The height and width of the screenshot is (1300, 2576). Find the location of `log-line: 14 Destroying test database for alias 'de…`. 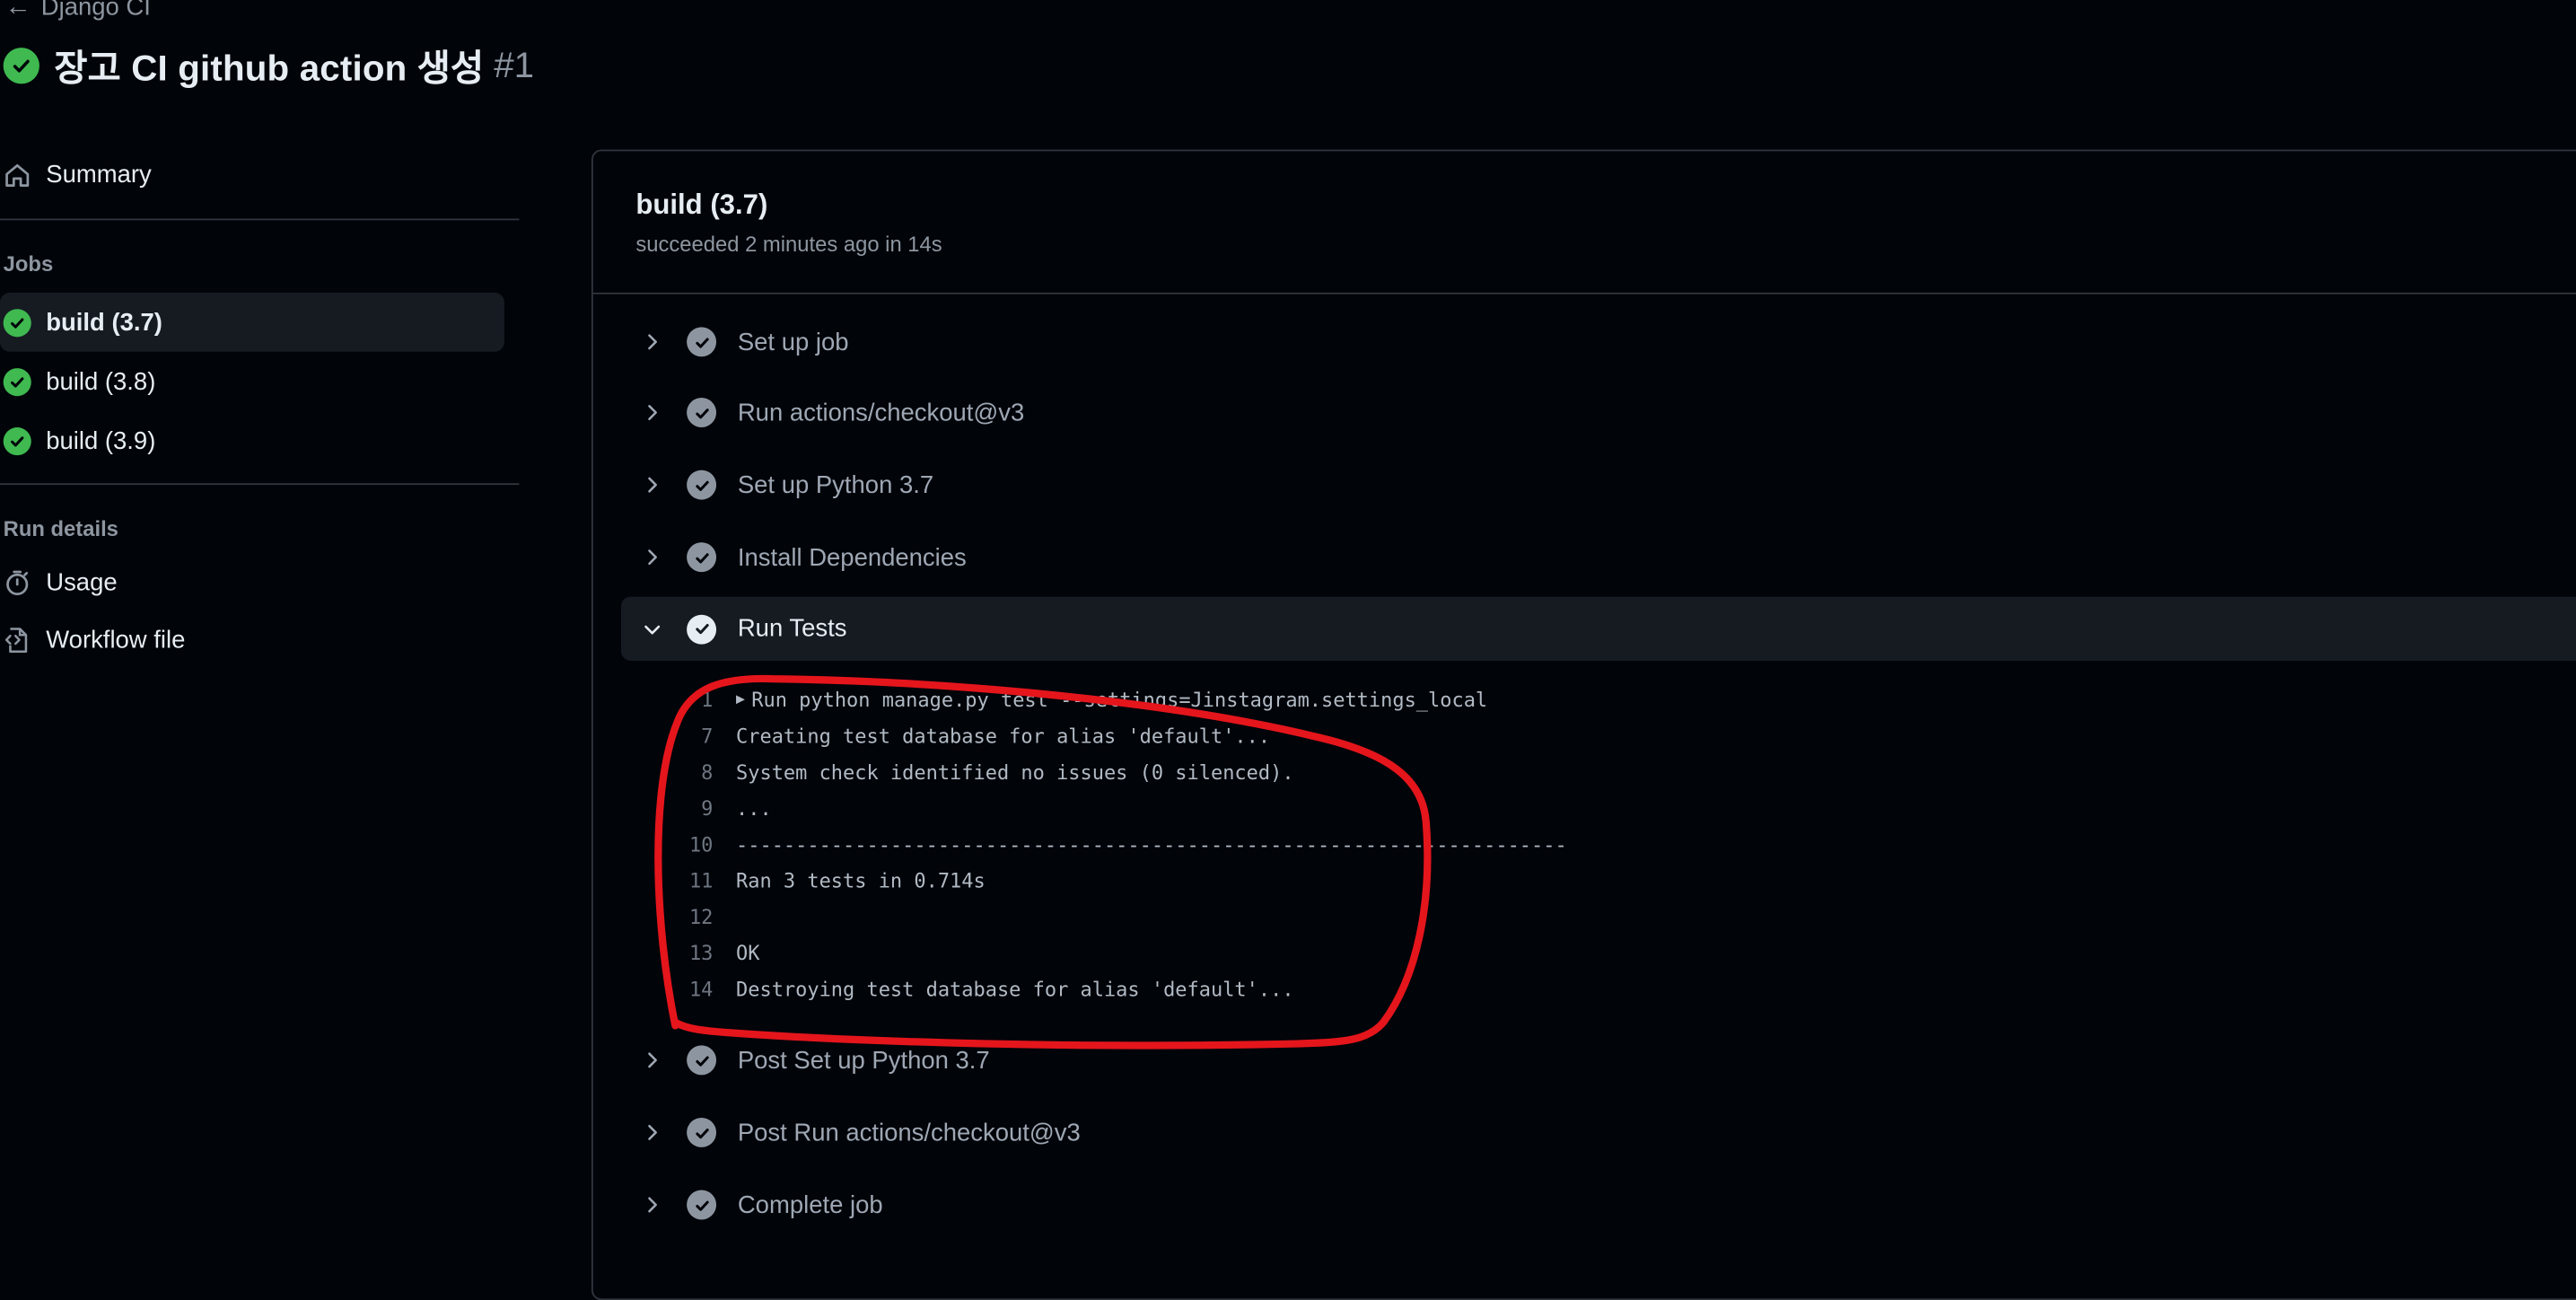

log-line: 14 Destroying test database for alias 'de… is located at coordinates (983, 989).